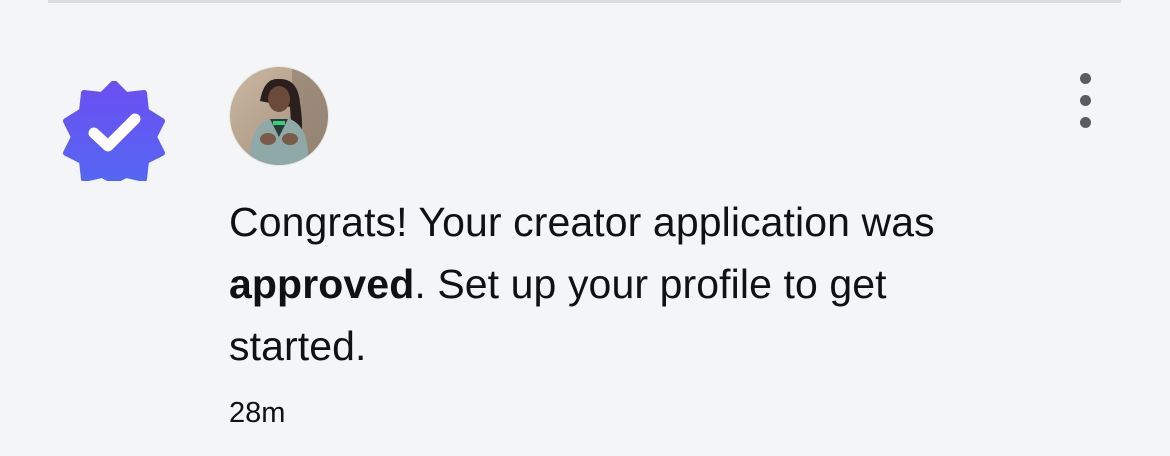 The height and width of the screenshot is (456, 1170). What do you see at coordinates (257, 413) in the screenshot?
I see `notification-timestamp: 28m` at bounding box center [257, 413].